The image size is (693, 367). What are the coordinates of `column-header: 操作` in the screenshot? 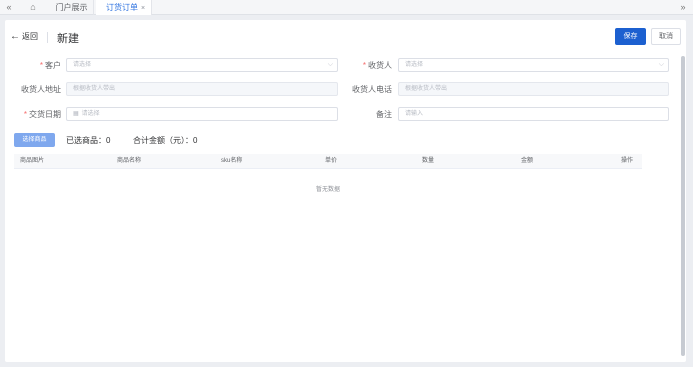 It's located at (627, 161).